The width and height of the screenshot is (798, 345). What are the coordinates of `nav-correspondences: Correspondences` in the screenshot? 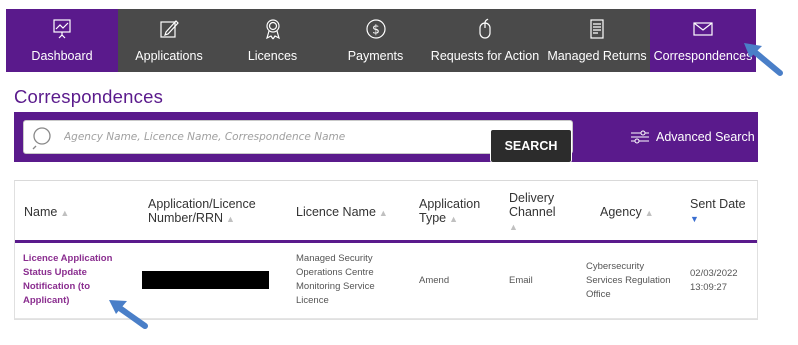 It's located at (703, 40).